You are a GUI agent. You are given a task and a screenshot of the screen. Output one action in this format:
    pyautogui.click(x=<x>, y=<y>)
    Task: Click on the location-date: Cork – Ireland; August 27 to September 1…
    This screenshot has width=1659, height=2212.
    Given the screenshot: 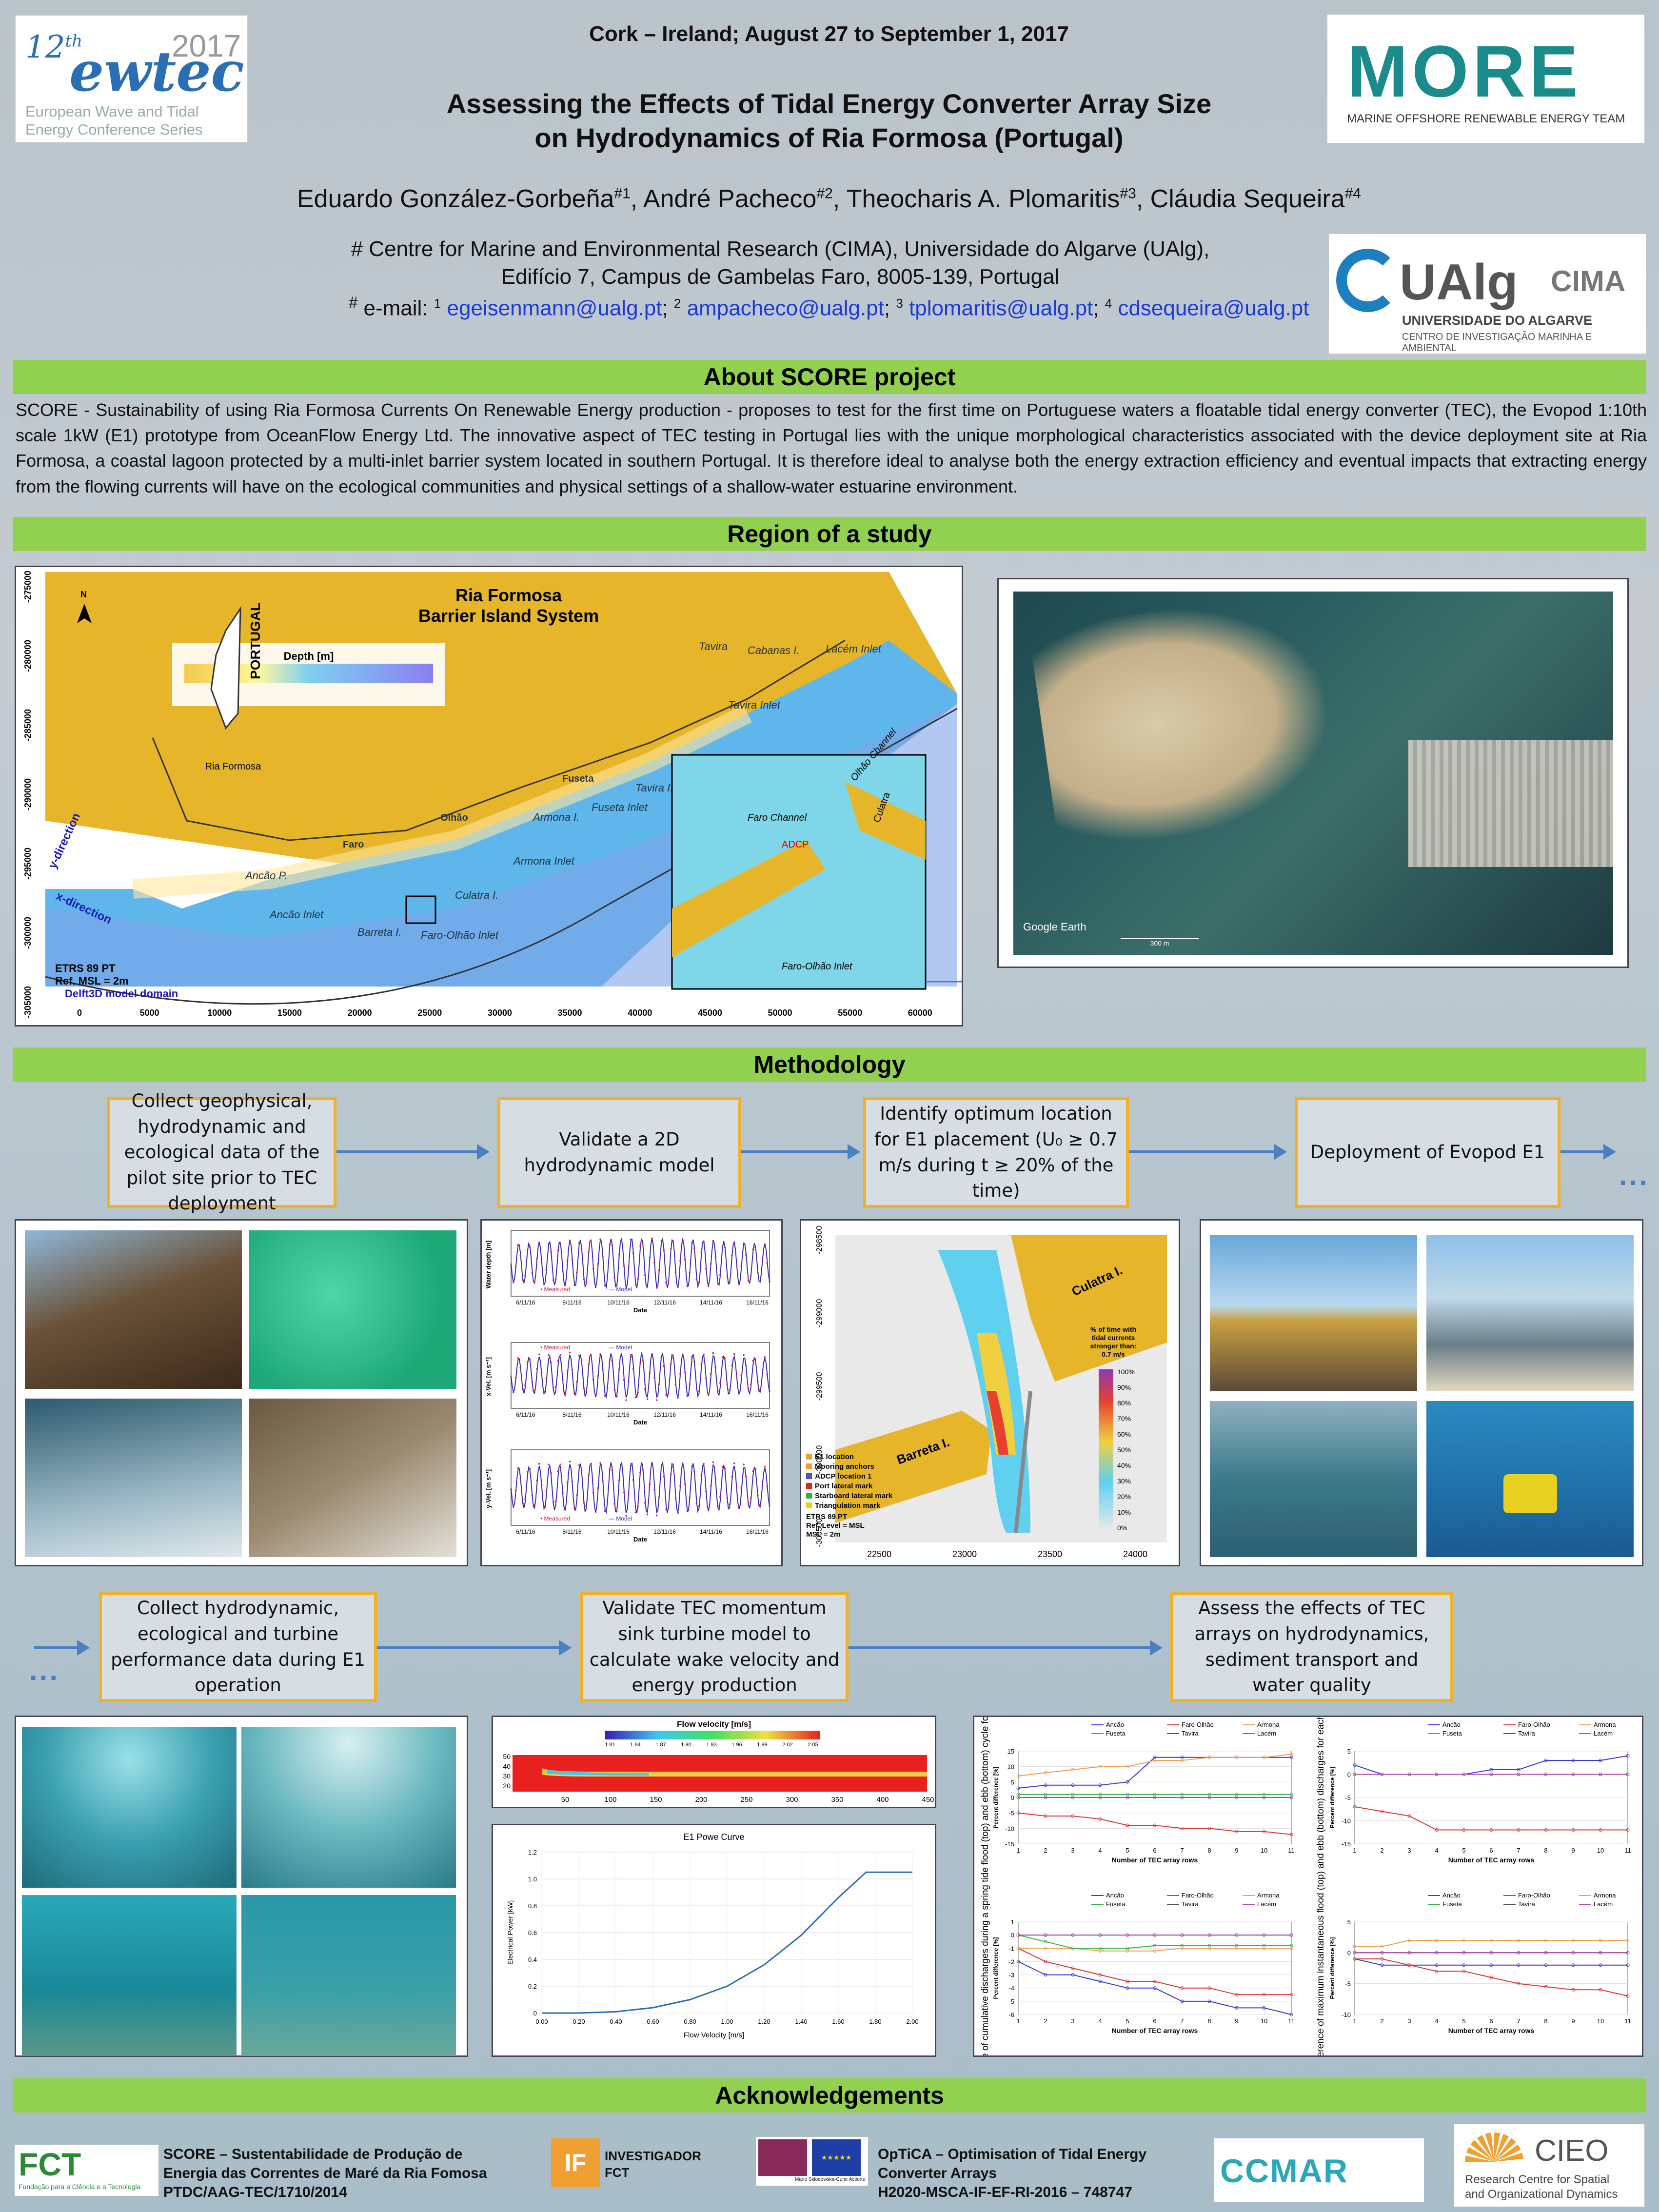 What is the action you would take?
    pyautogui.click(x=829, y=34)
    